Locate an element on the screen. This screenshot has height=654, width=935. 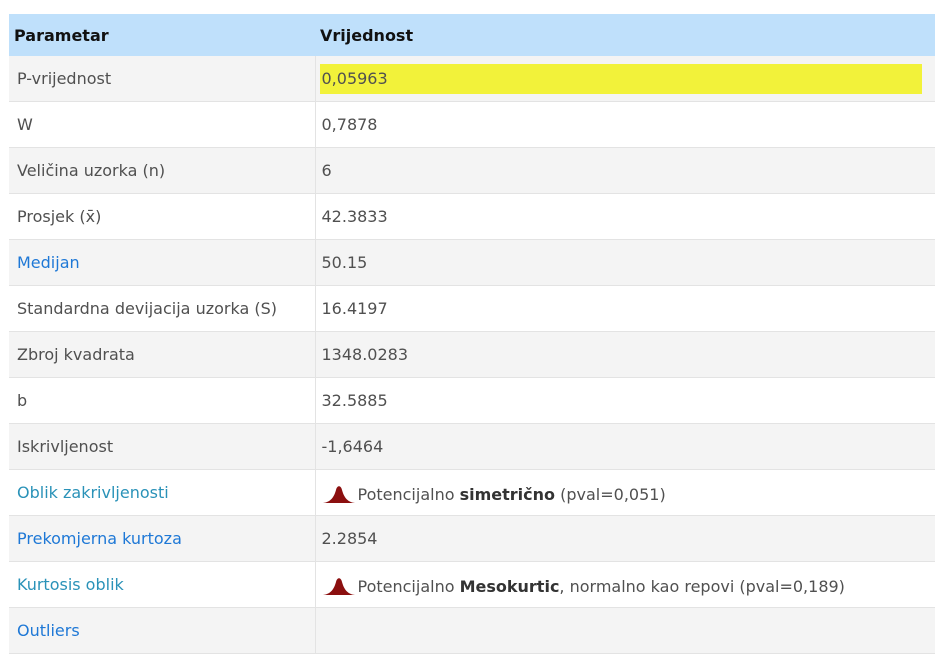
row-link-kurtosis-shape: Kurtosis oblik is located at coordinates (162, 584).